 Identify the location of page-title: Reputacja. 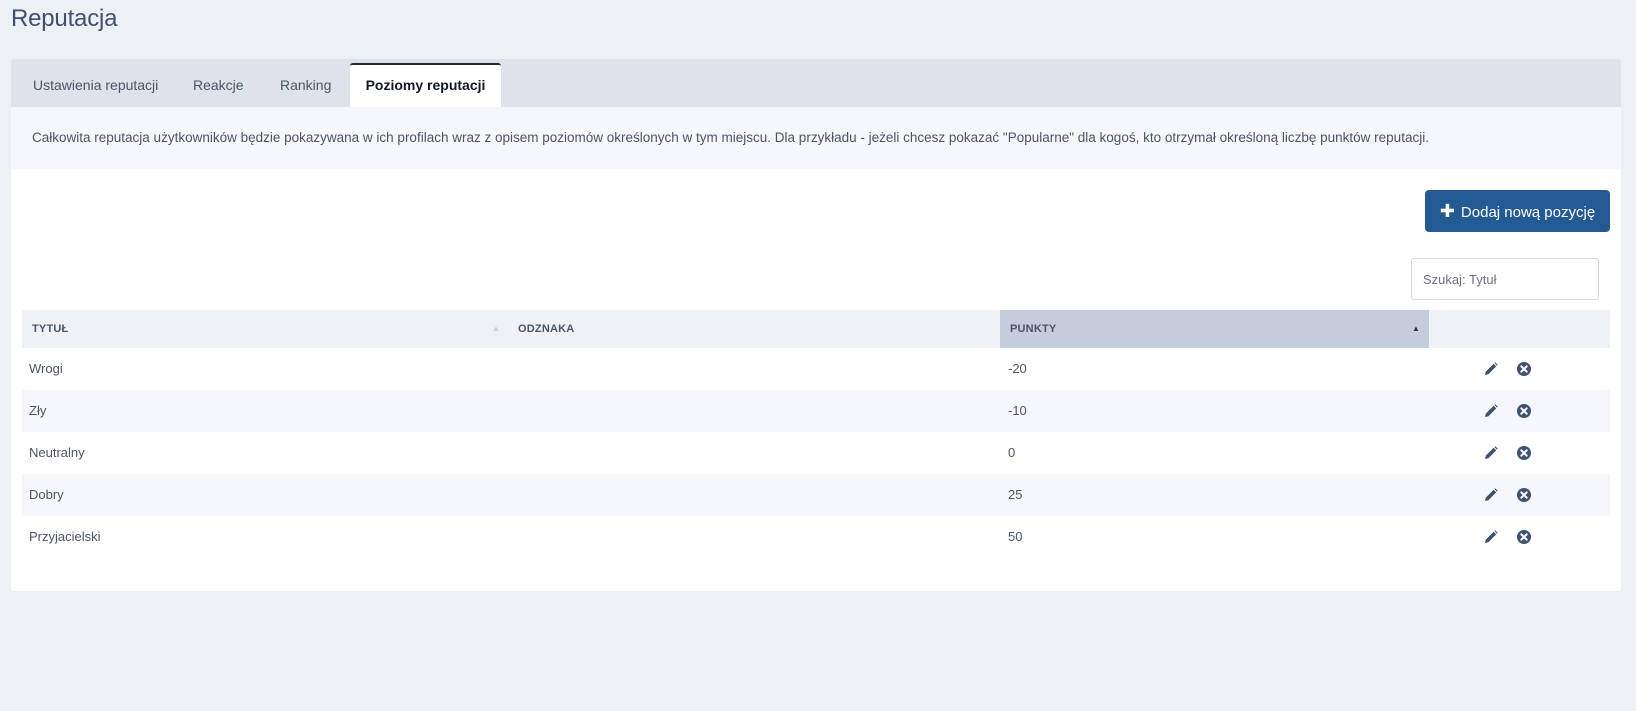
(64, 18).